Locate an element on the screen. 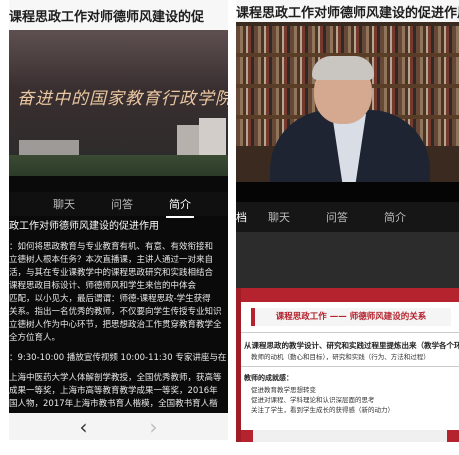 The height and width of the screenshot is (455, 459). document-area-bg is located at coordinates (347, 260).